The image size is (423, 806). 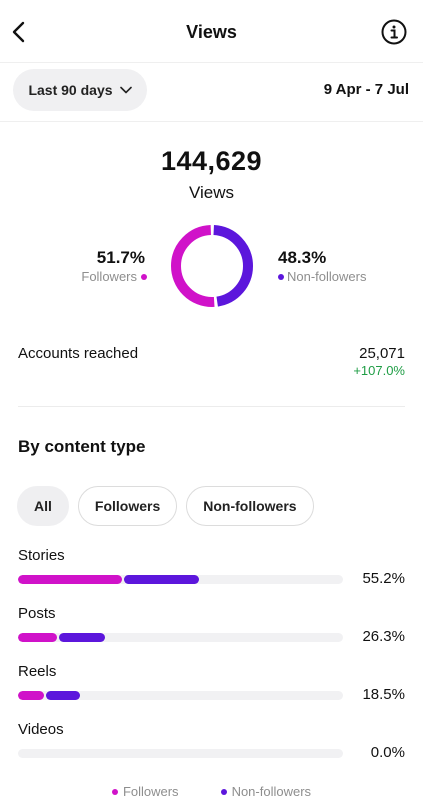 I want to click on accounts-reached-label: Accounts reached, so click(x=78, y=353).